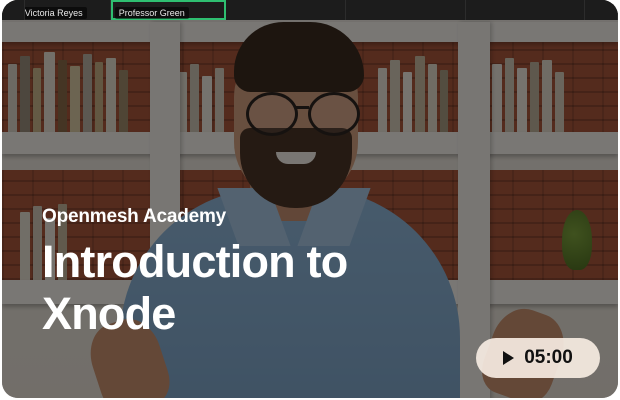  I want to click on course-organization: Openmesh Academy, so click(134, 216).